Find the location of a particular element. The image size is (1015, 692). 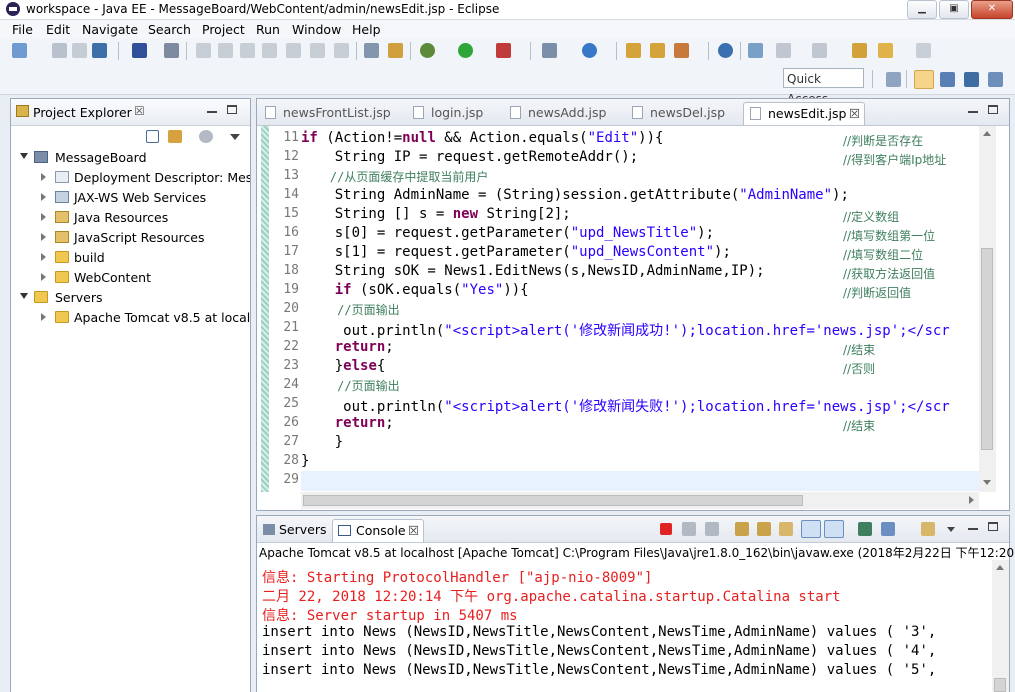

editor-vertical-scrollbar is located at coordinates (987, 309).